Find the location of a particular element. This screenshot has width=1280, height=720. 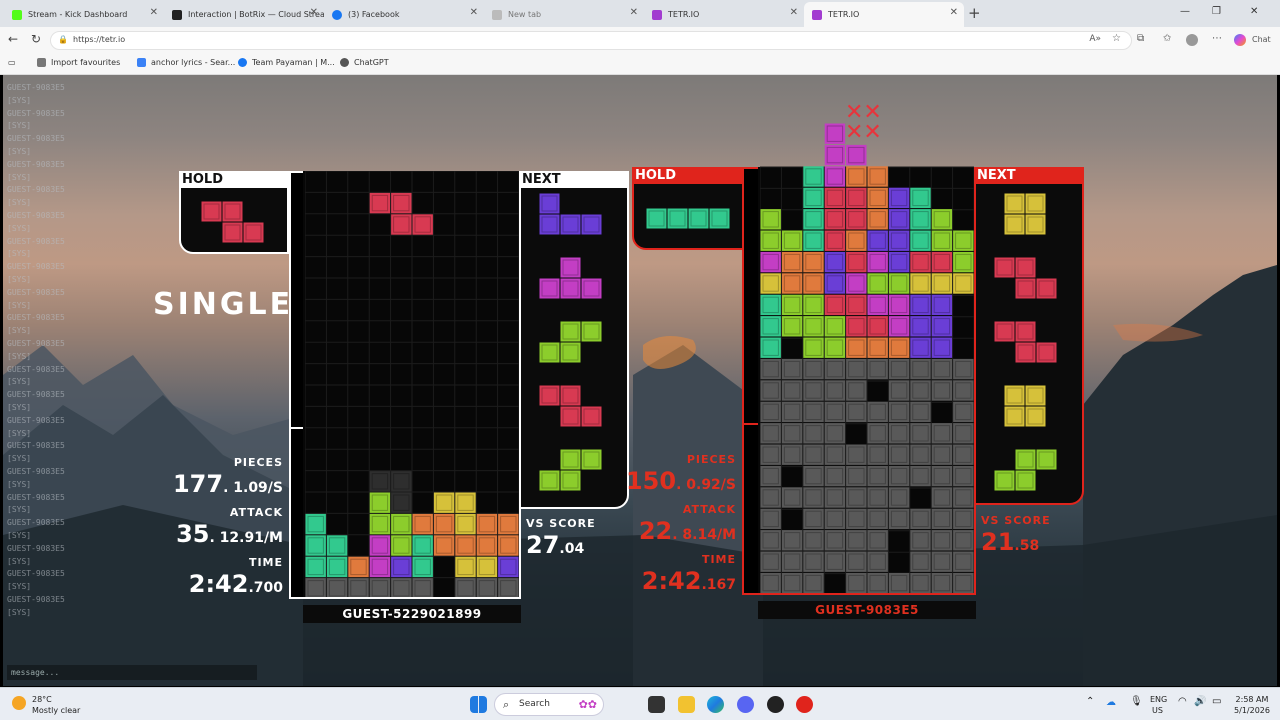

right-hold-label: HOLD is located at coordinates (688, 175).